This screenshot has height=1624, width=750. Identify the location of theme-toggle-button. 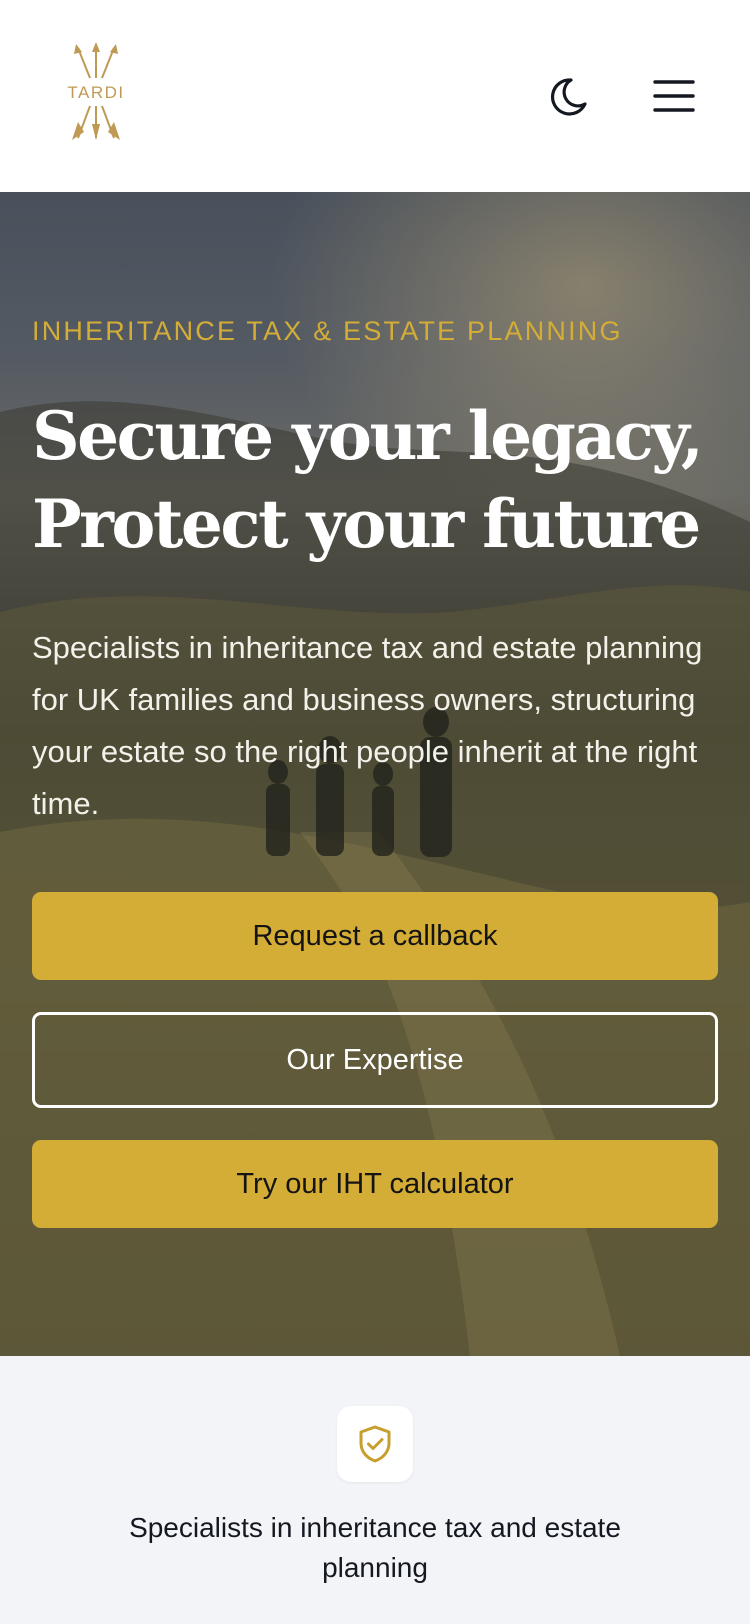
(569, 96).